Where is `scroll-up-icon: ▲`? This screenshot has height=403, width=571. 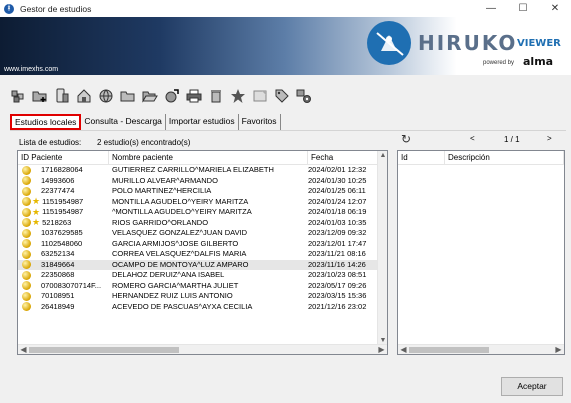
scroll-up-icon: ▲ is located at coordinates (382, 156).